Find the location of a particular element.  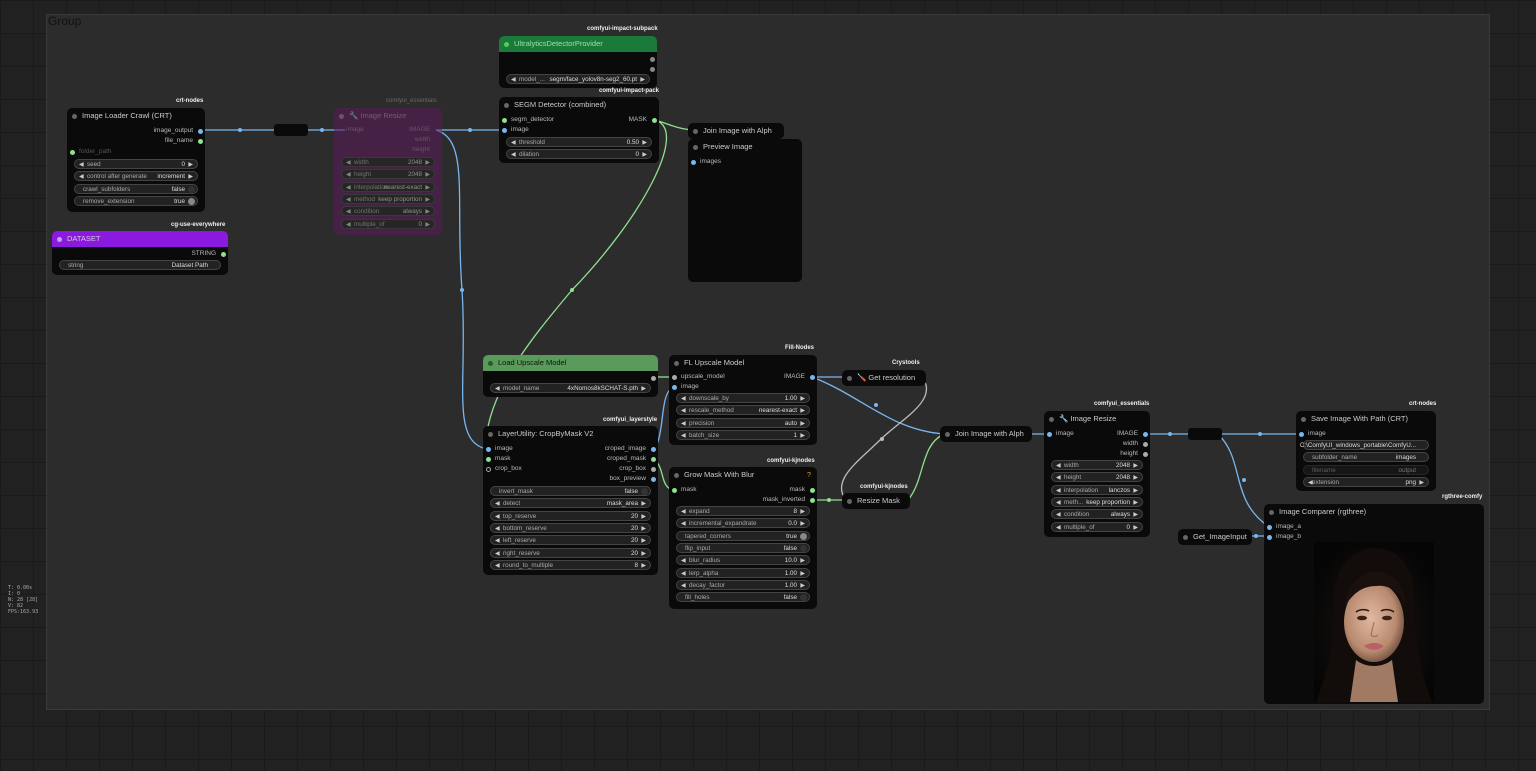

node-get-resolution: 🪛 Get resolution is located at coordinates (884, 378).